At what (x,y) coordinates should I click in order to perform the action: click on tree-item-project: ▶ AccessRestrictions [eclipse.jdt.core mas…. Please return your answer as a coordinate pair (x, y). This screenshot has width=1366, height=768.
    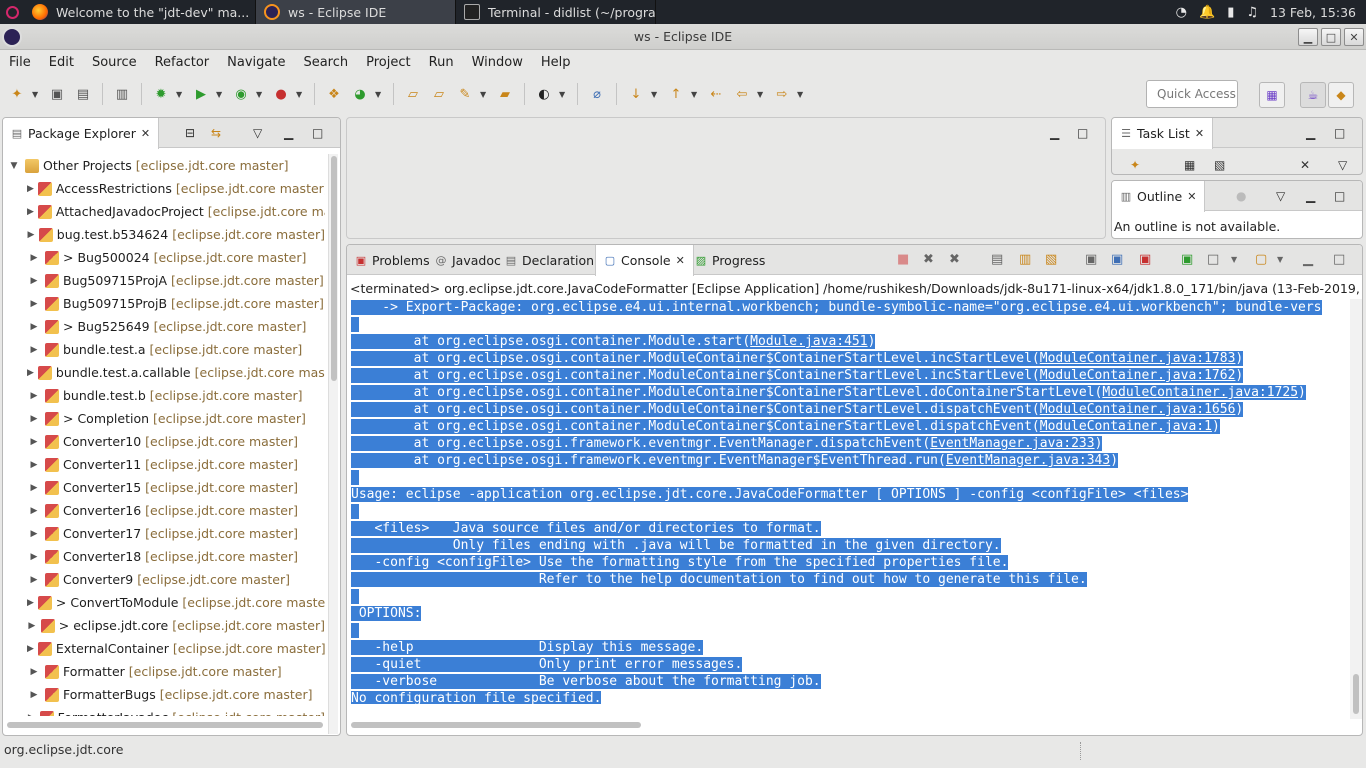
    Looking at the image, I should click on (164, 188).